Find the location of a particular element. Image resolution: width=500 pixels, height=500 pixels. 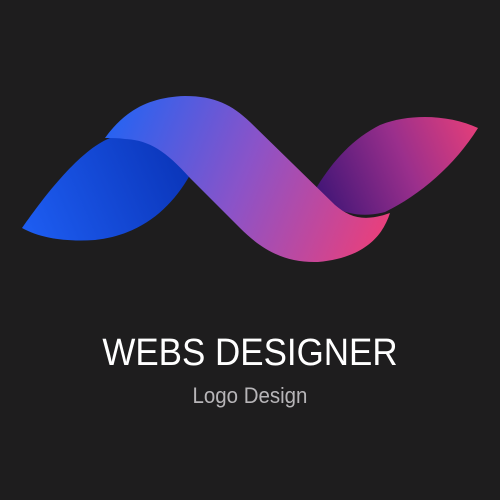

right-leaf-shape is located at coordinates (396, 166).